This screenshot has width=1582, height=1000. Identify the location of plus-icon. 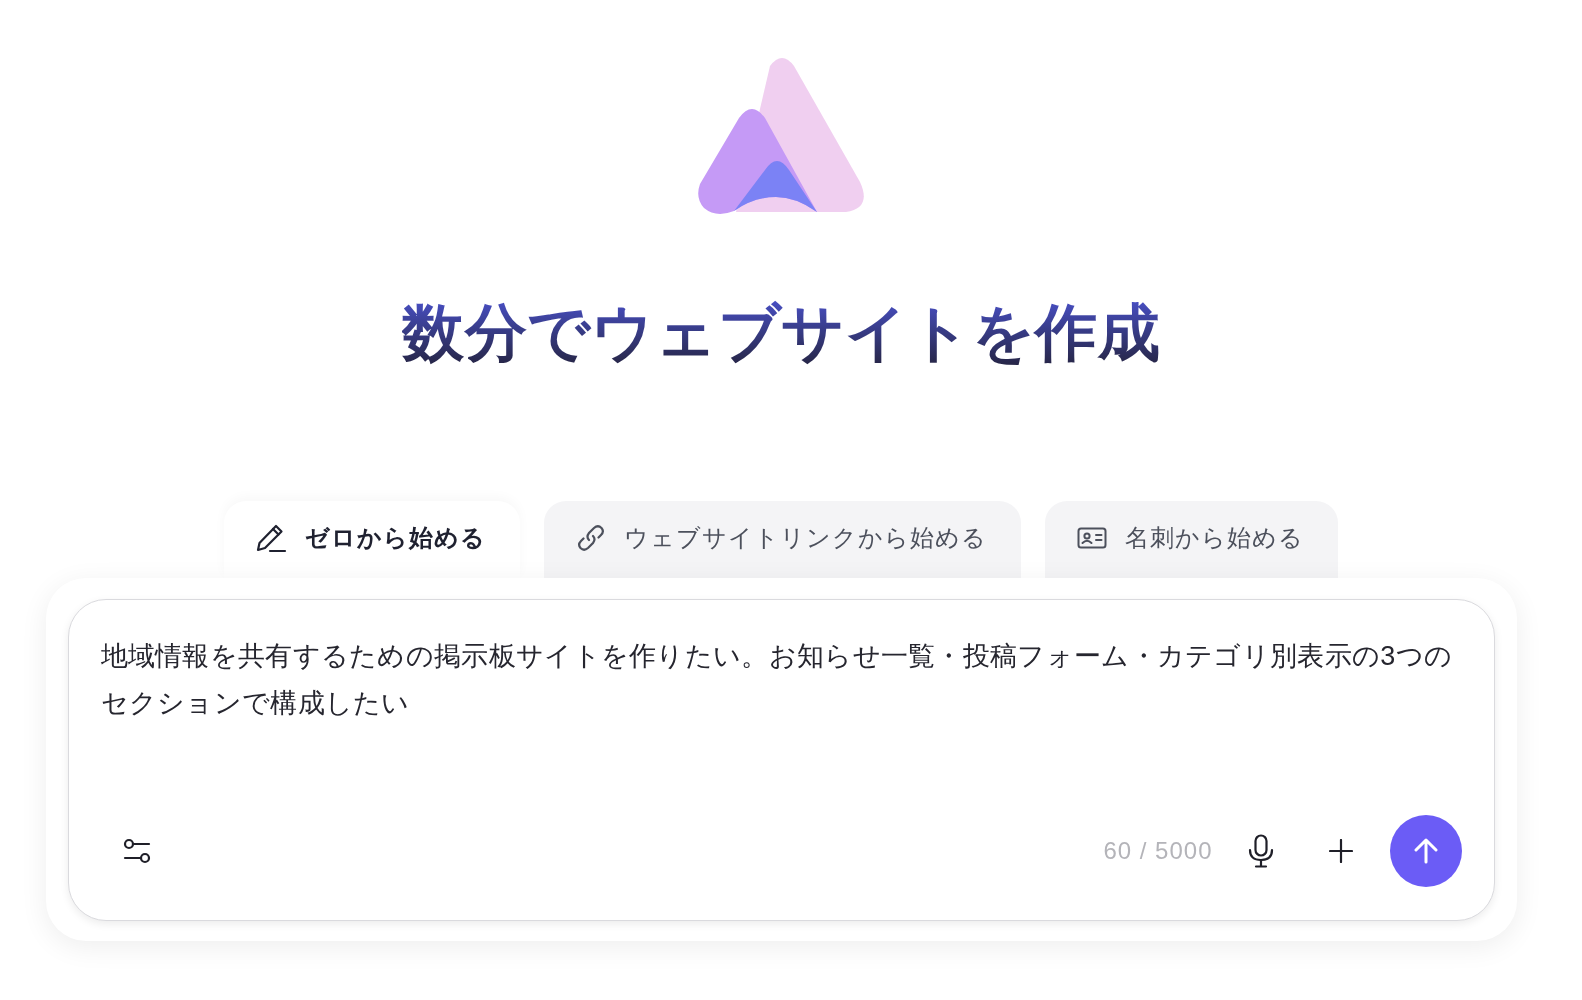
(1340, 851).